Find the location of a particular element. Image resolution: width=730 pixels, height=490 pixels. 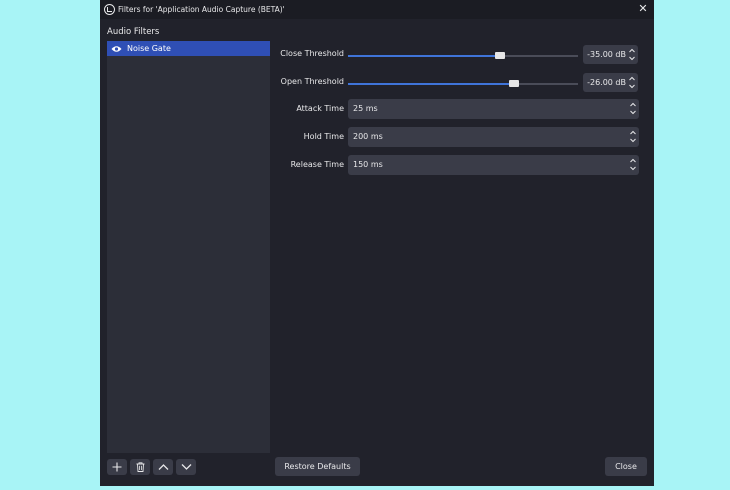

add-filter-button is located at coordinates (117, 467).